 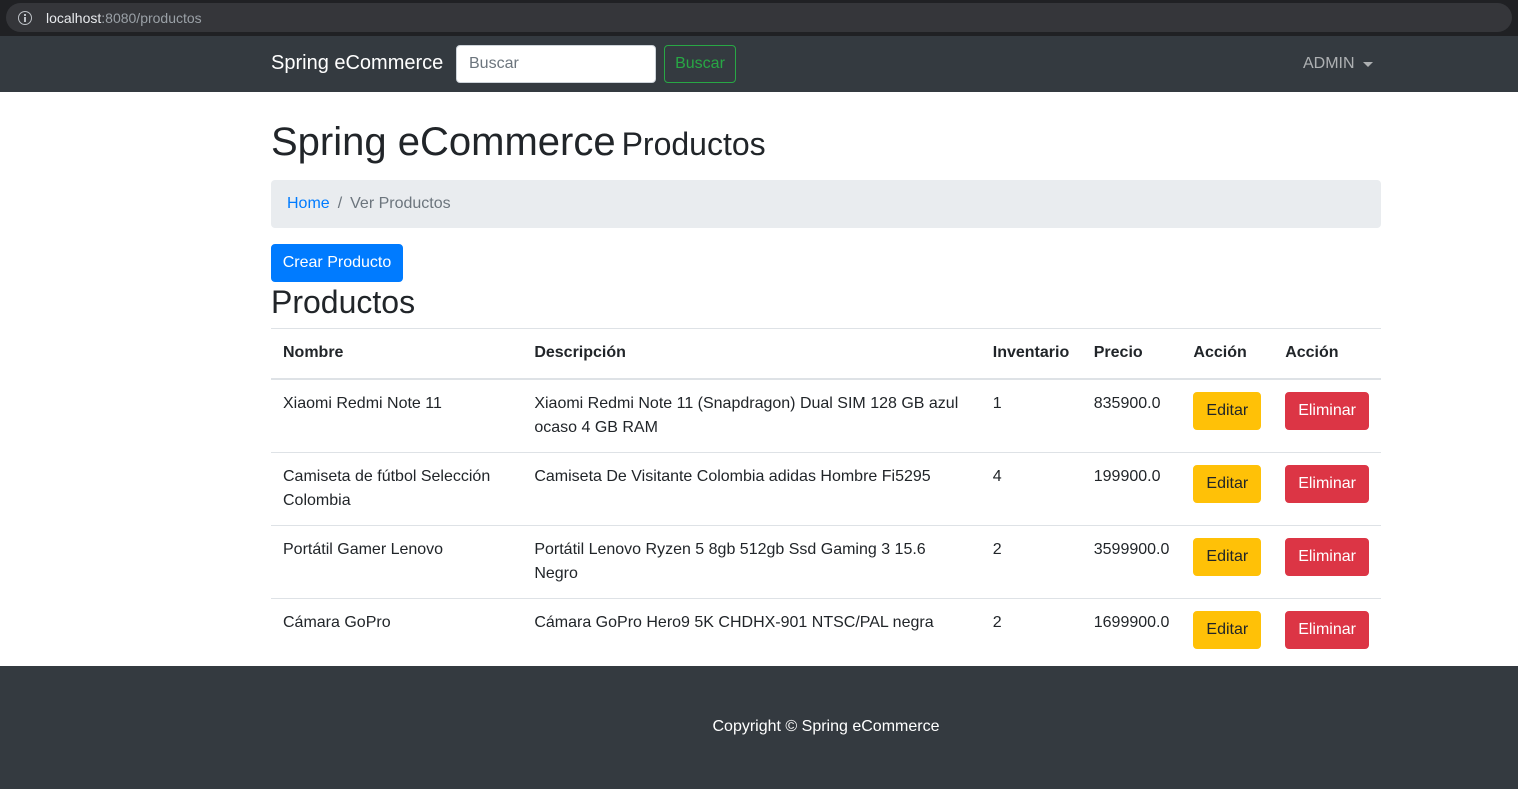 What do you see at coordinates (1227, 354) in the screenshot?
I see `header-accion-edit: Acción` at bounding box center [1227, 354].